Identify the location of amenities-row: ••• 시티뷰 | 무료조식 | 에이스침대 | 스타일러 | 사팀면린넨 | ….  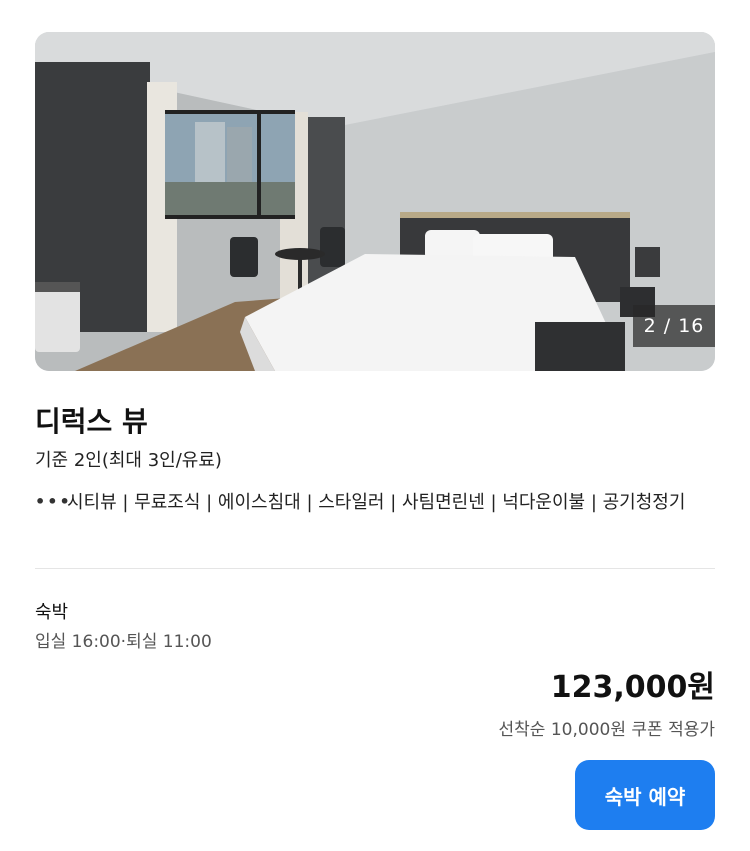
(375, 503).